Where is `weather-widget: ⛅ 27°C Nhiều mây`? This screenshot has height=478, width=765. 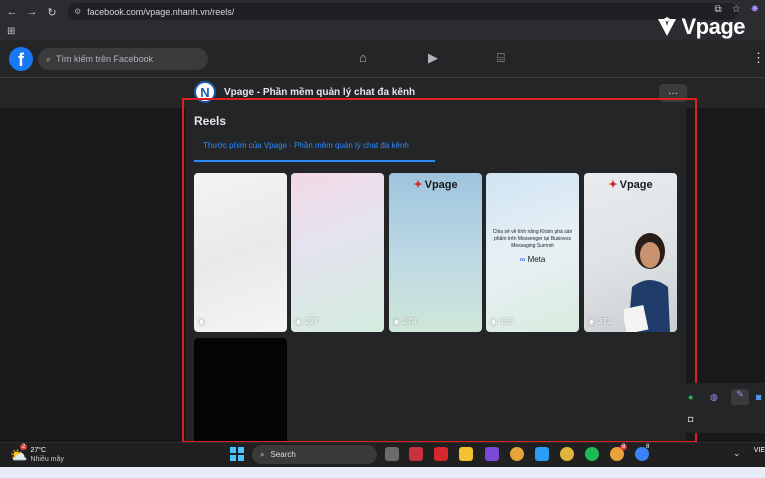
weather-widget: ⛅ 27°C Nhiều mây is located at coordinates (37, 455).